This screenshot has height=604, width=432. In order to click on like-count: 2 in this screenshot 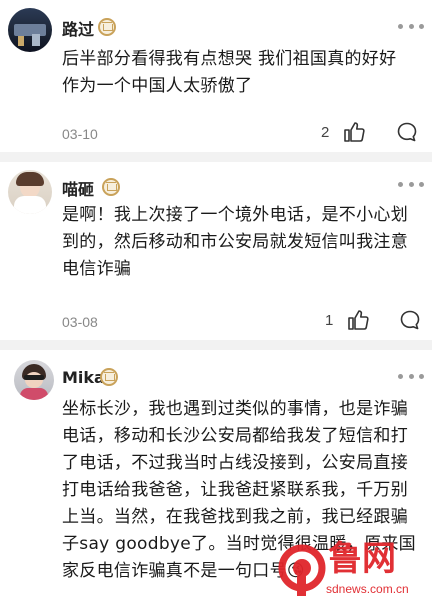, I will do `click(325, 132)`.